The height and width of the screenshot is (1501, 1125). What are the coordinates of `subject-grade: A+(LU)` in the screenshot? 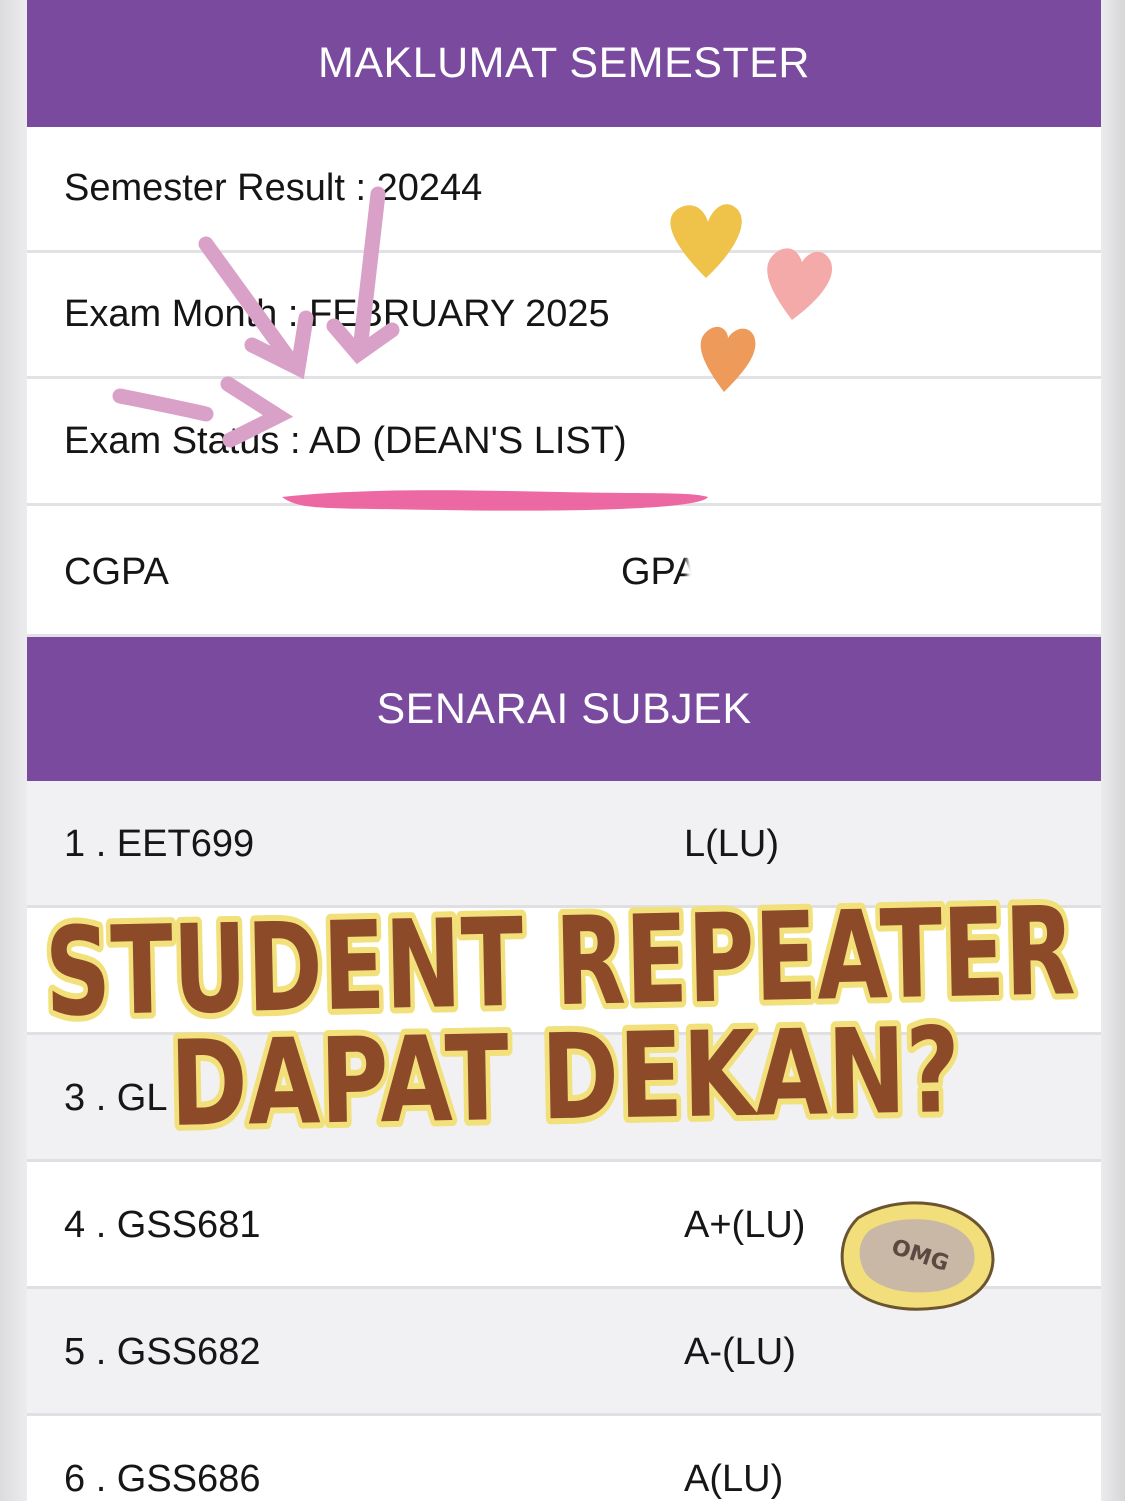 It's located at (745, 1225).